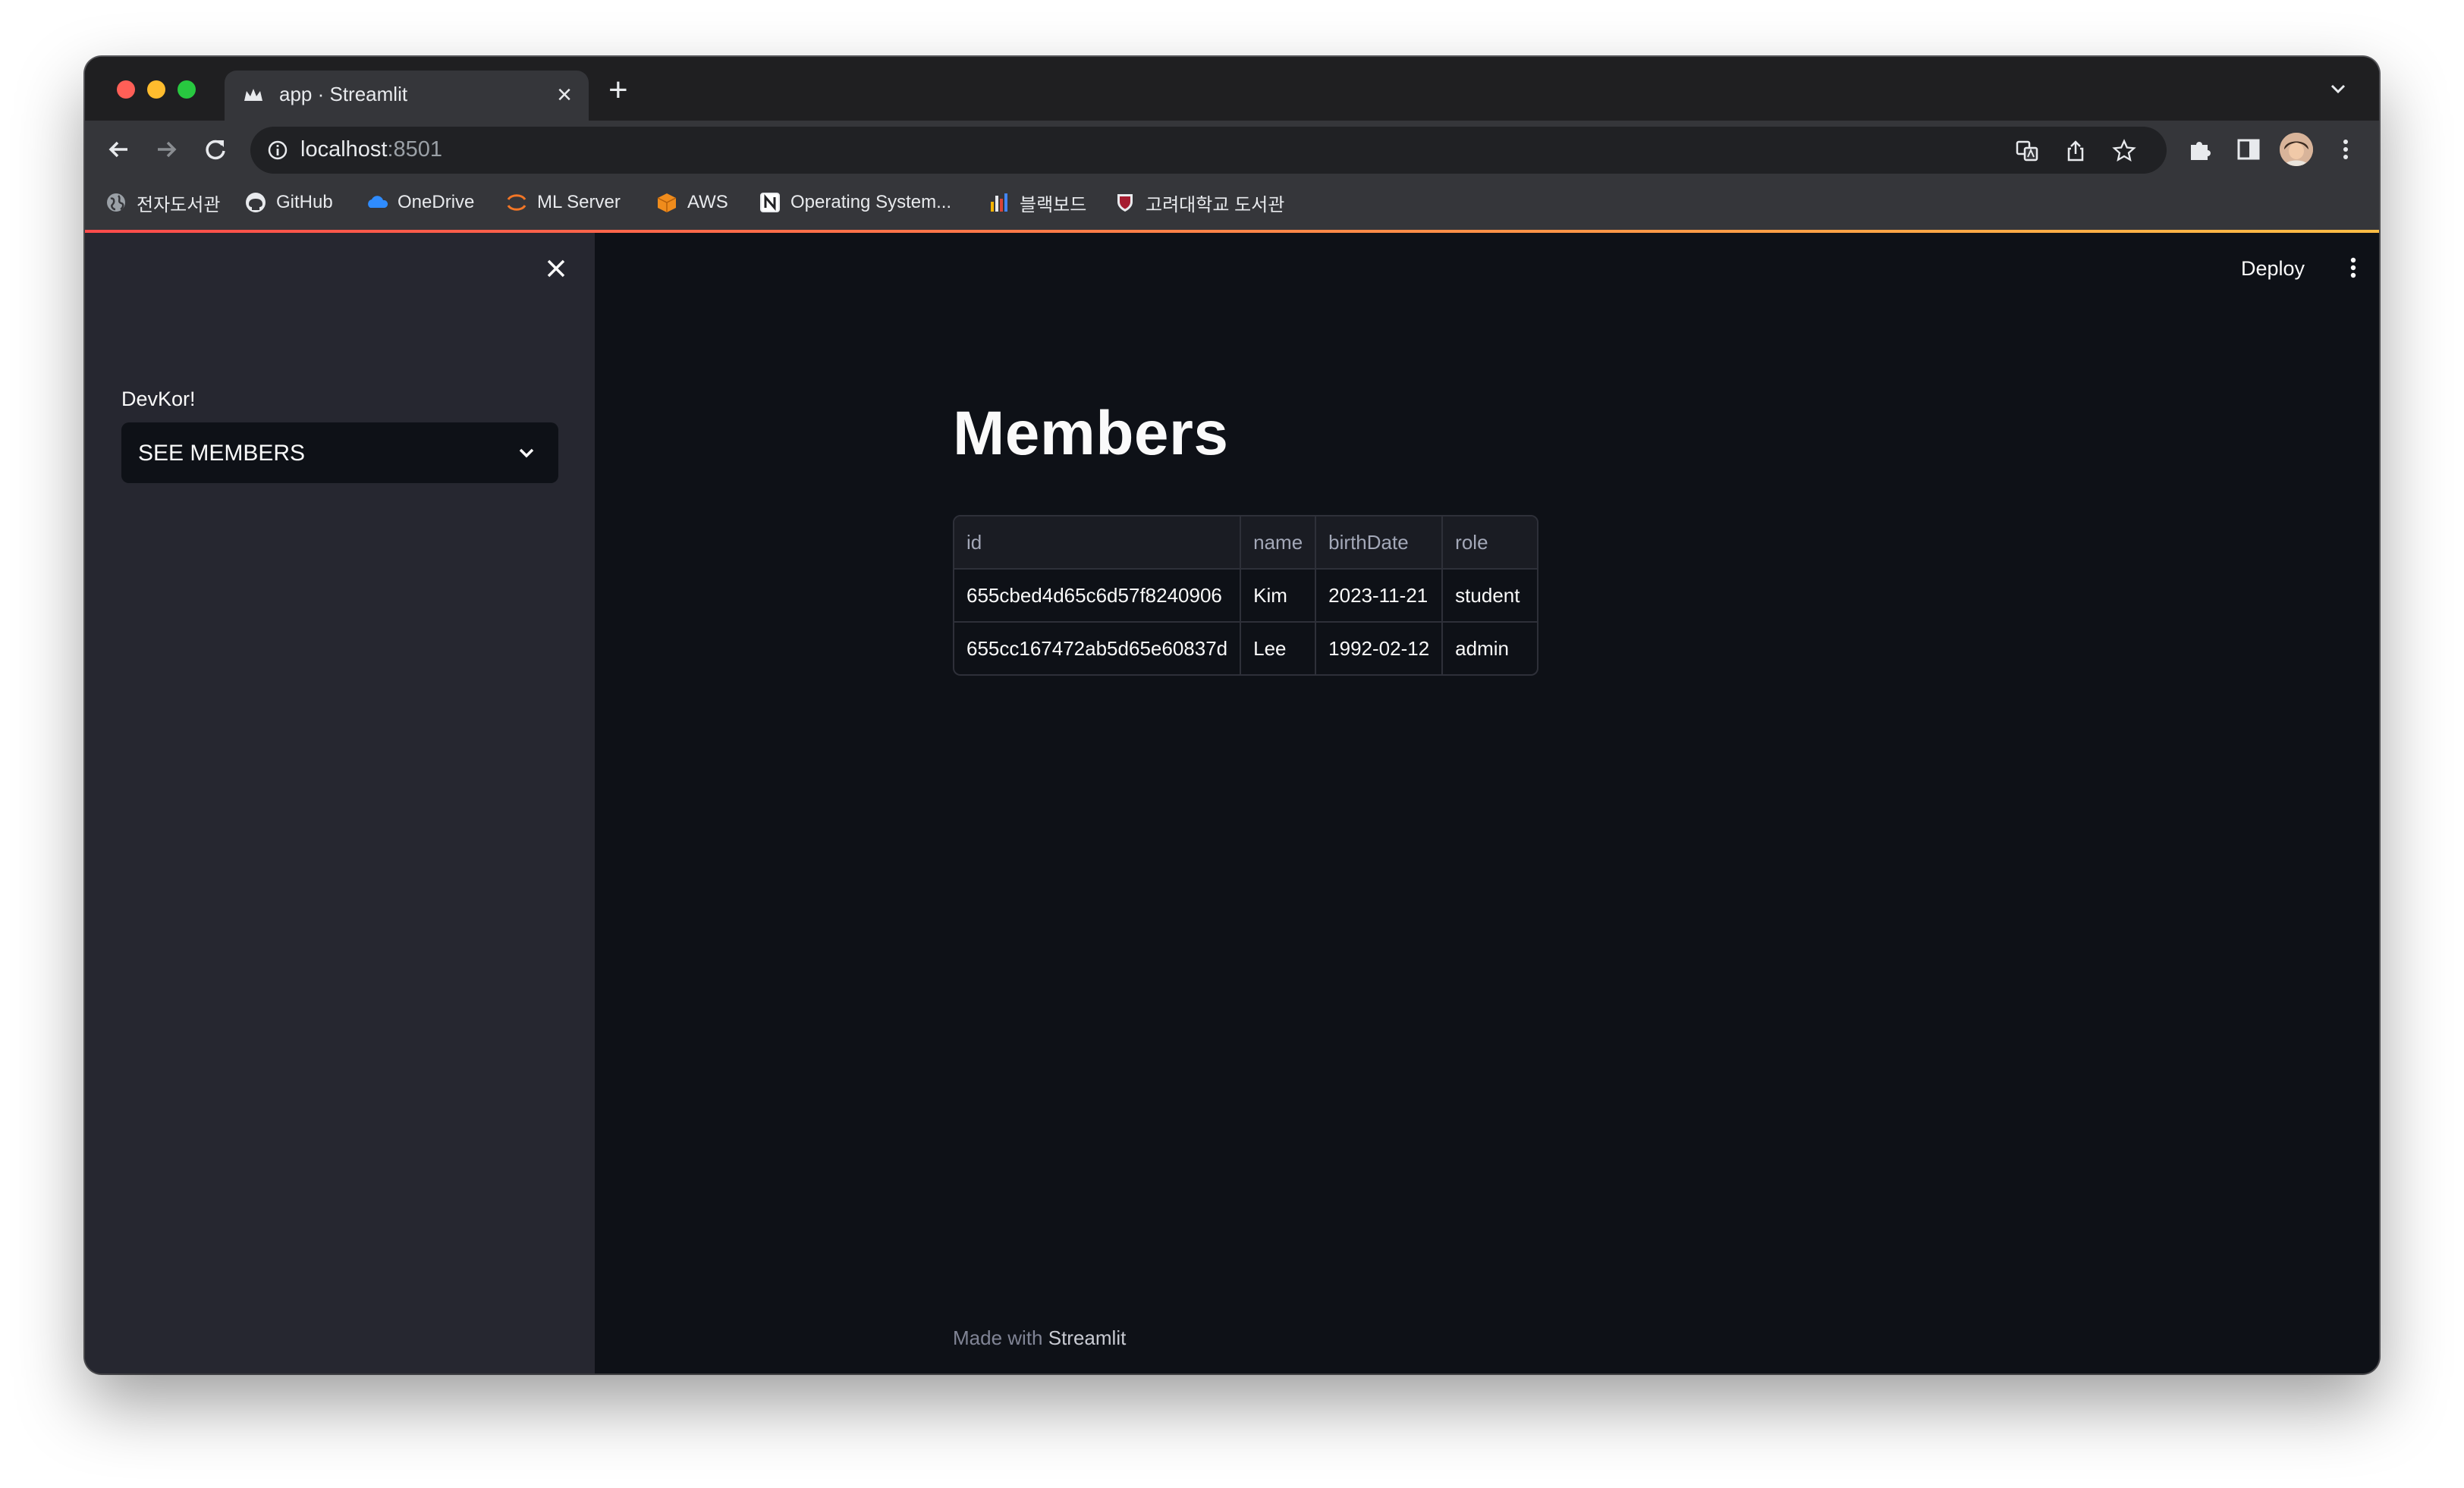 This screenshot has width=2464, height=1488. Describe the element at coordinates (1380, 543) in the screenshot. I see `column-header-birthdate: birthDate` at that location.